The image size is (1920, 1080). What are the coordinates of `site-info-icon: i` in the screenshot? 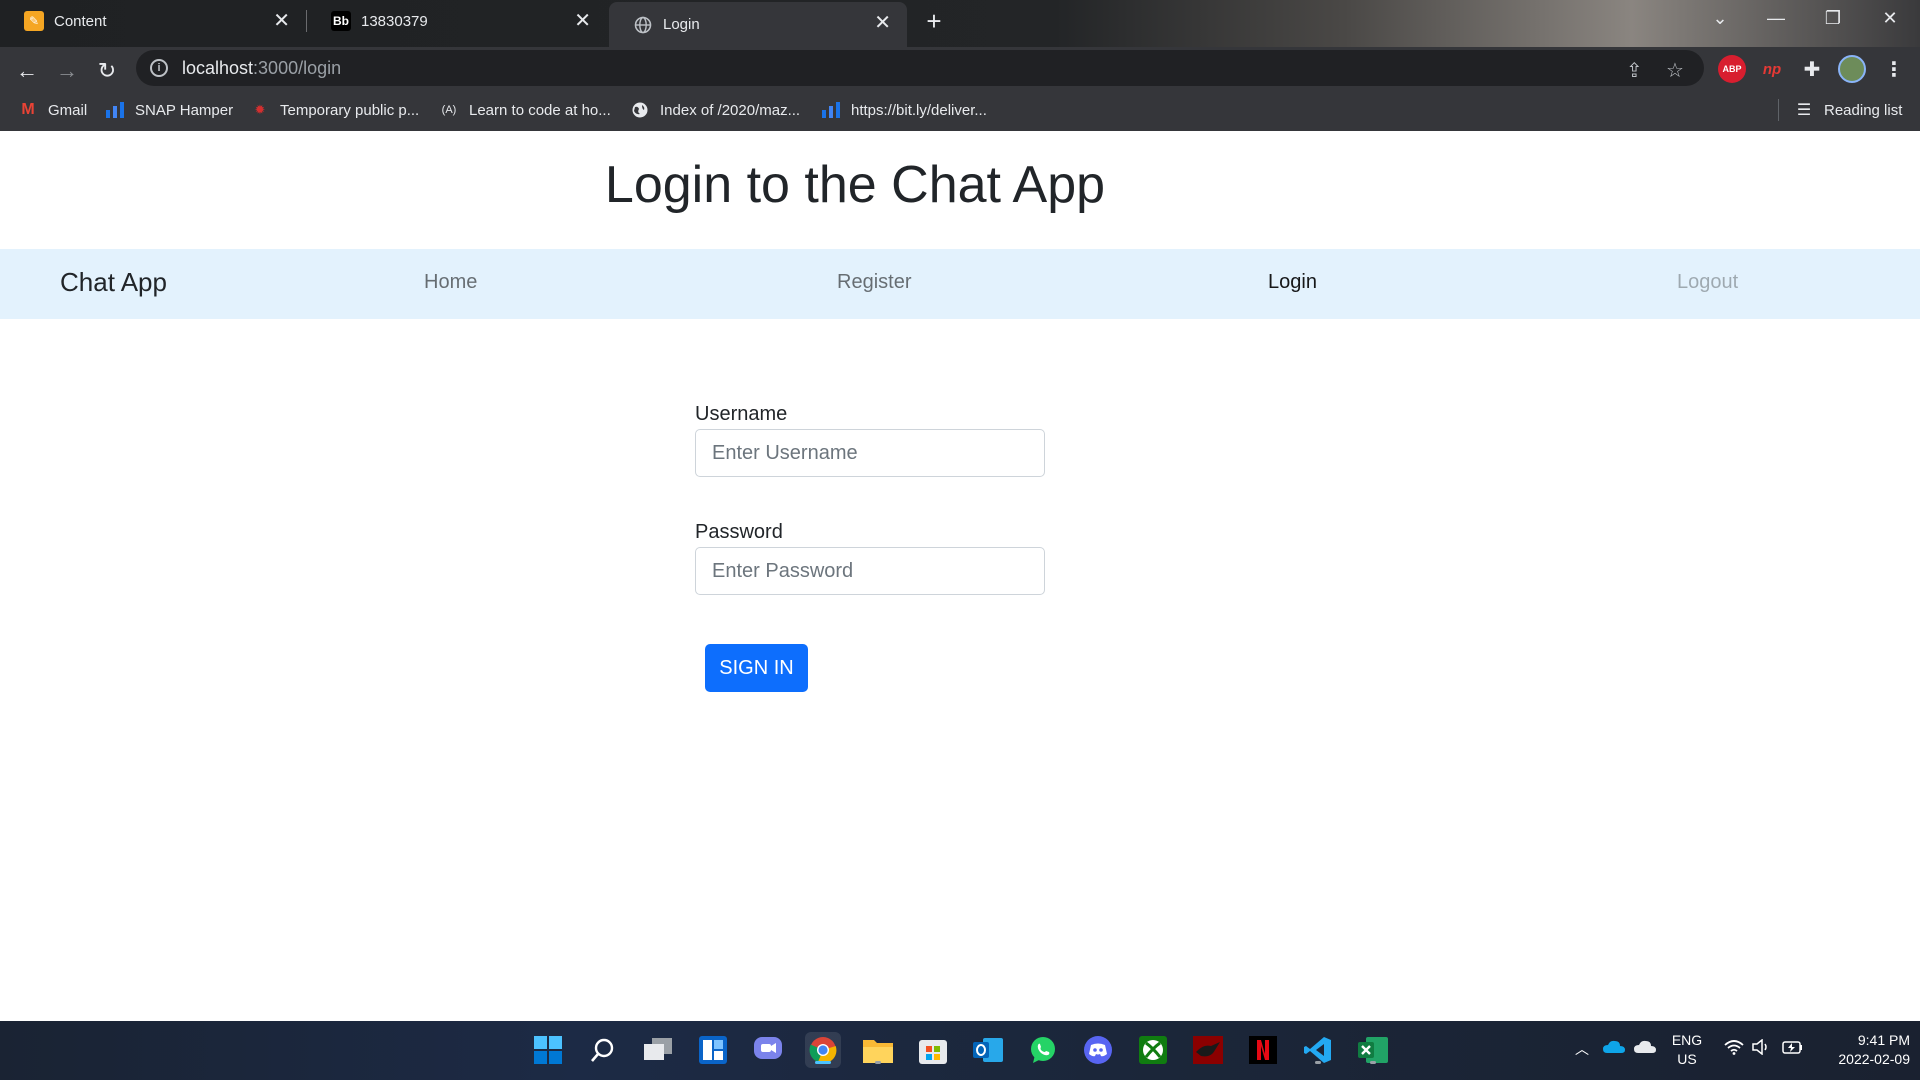 It's located at (159, 68).